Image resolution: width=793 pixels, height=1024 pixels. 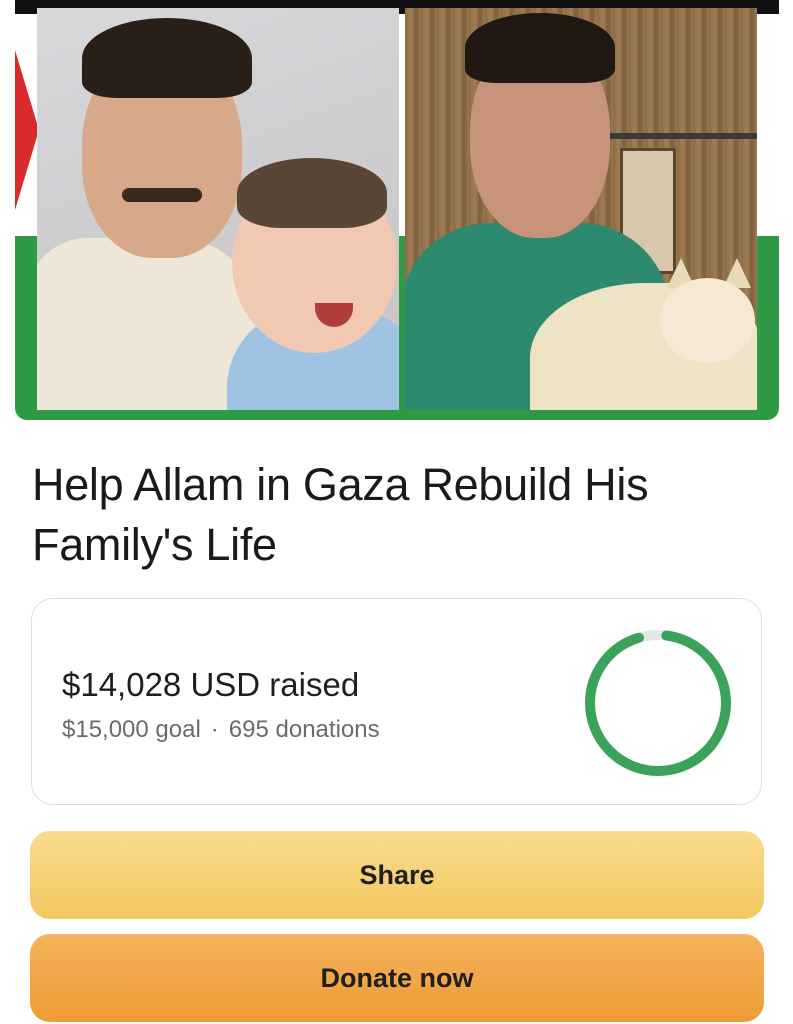 What do you see at coordinates (211, 684) in the screenshot?
I see `amount-raised: $14,028 USD raised` at bounding box center [211, 684].